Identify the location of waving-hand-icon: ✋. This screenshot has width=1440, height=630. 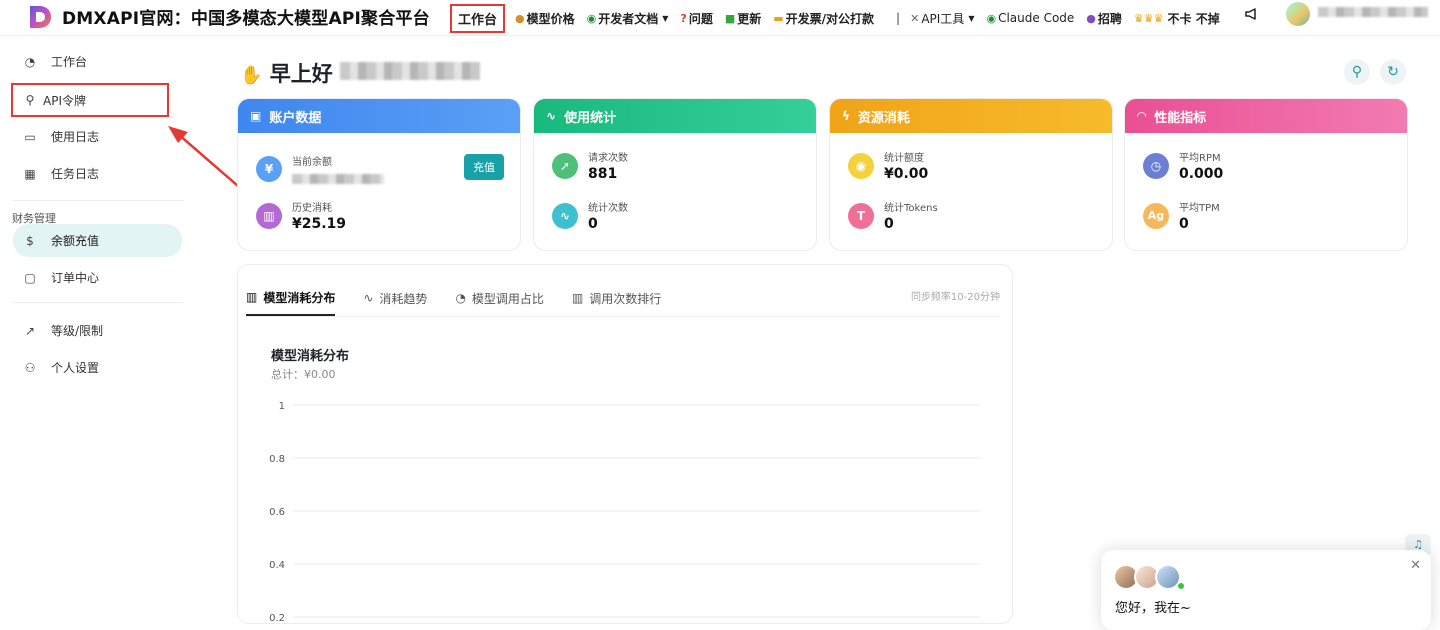
(251, 75).